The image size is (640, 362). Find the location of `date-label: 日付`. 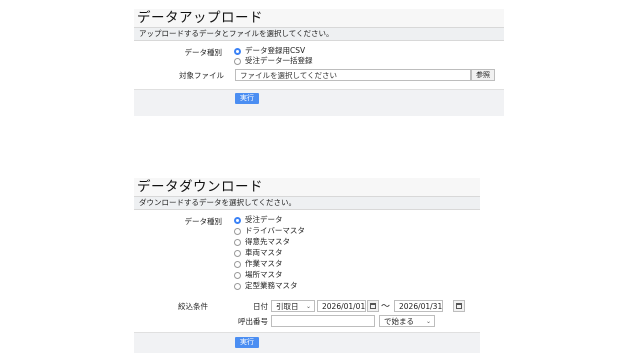

date-label: 日付 is located at coordinates (260, 306).